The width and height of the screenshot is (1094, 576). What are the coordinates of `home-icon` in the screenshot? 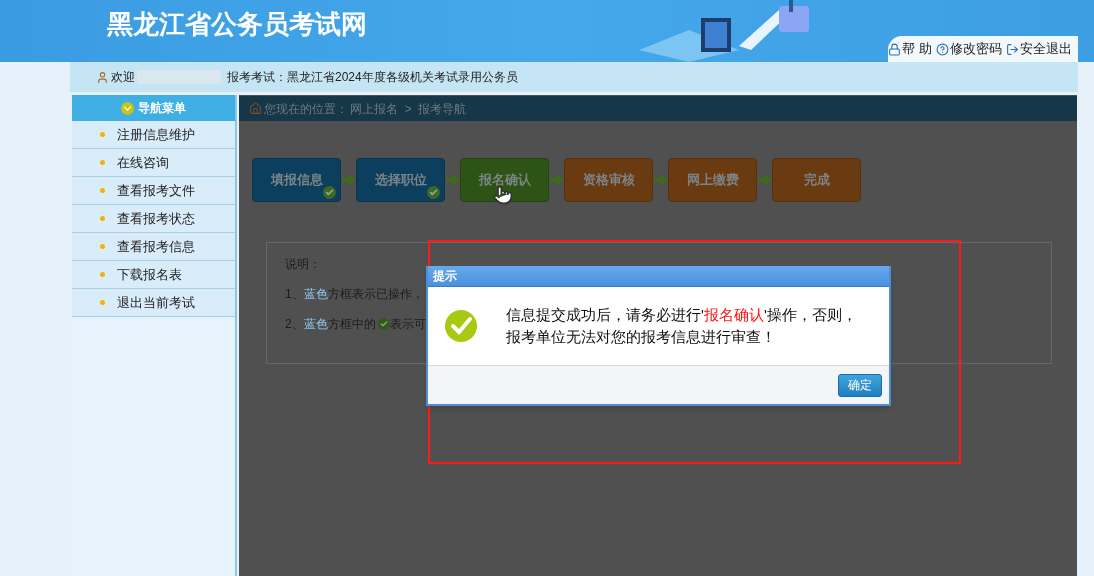 It's located at (255, 108).